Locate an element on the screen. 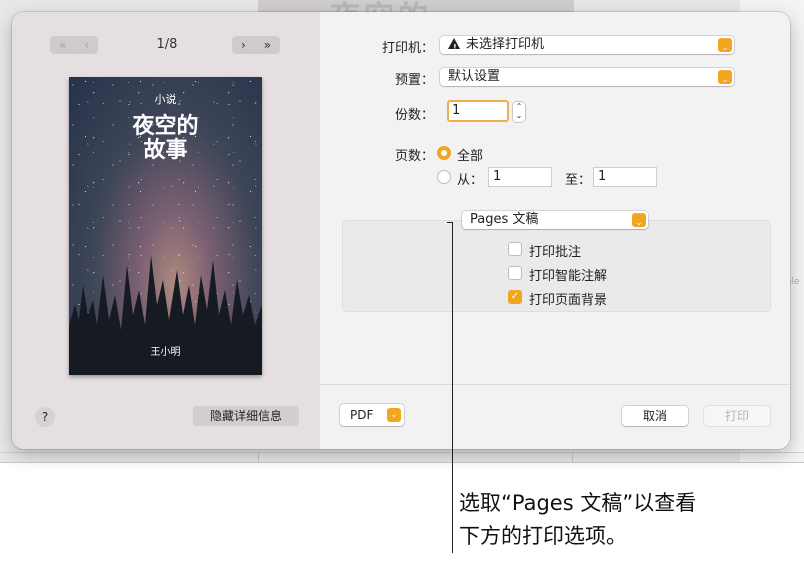  presets-label: 预置： is located at coordinates (414, 80).